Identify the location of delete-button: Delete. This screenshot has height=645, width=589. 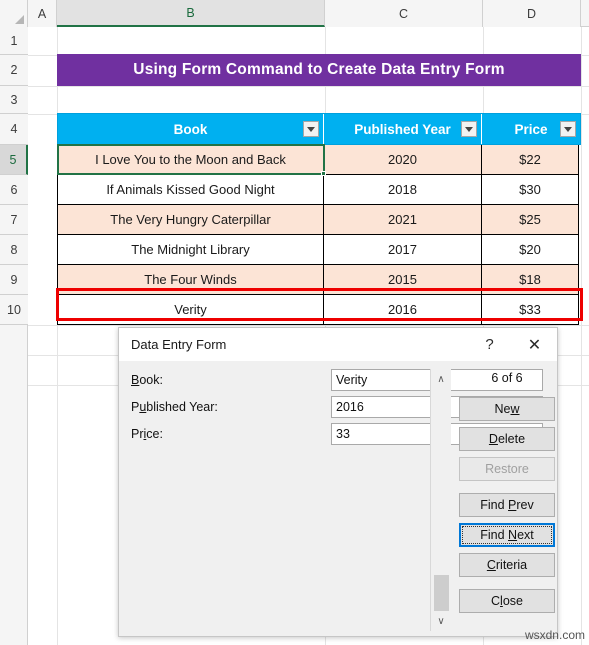
(507, 439).